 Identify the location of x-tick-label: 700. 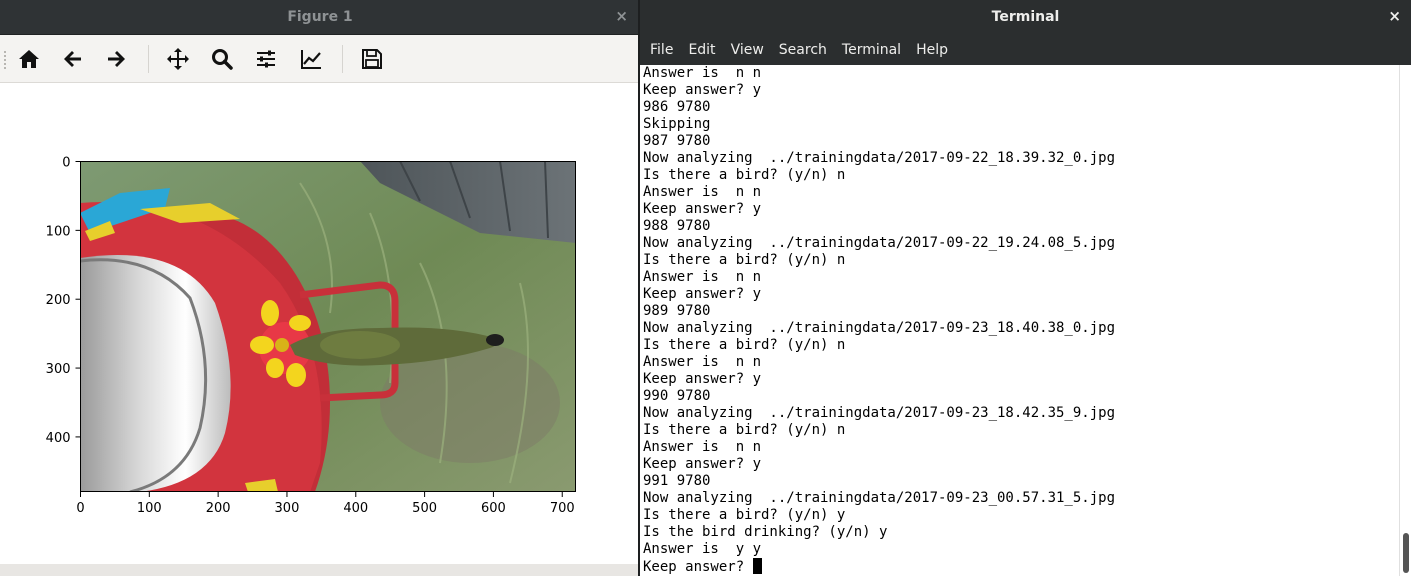
(562, 508).